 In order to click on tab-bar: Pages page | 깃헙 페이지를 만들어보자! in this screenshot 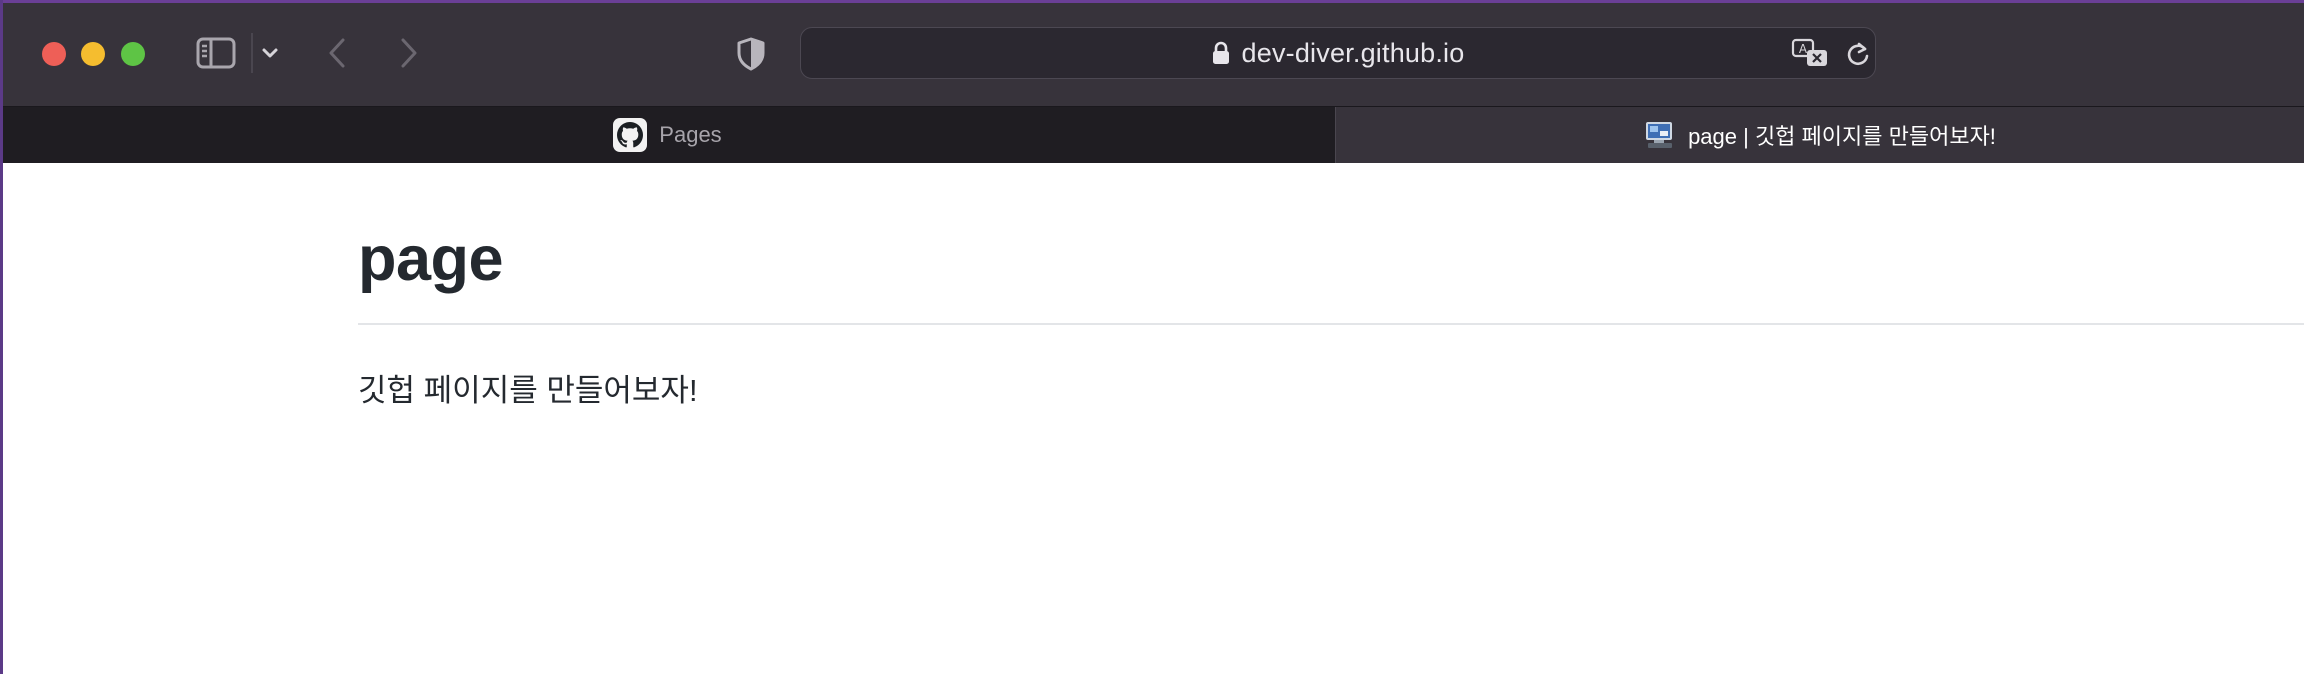, I will do `click(1152, 134)`.